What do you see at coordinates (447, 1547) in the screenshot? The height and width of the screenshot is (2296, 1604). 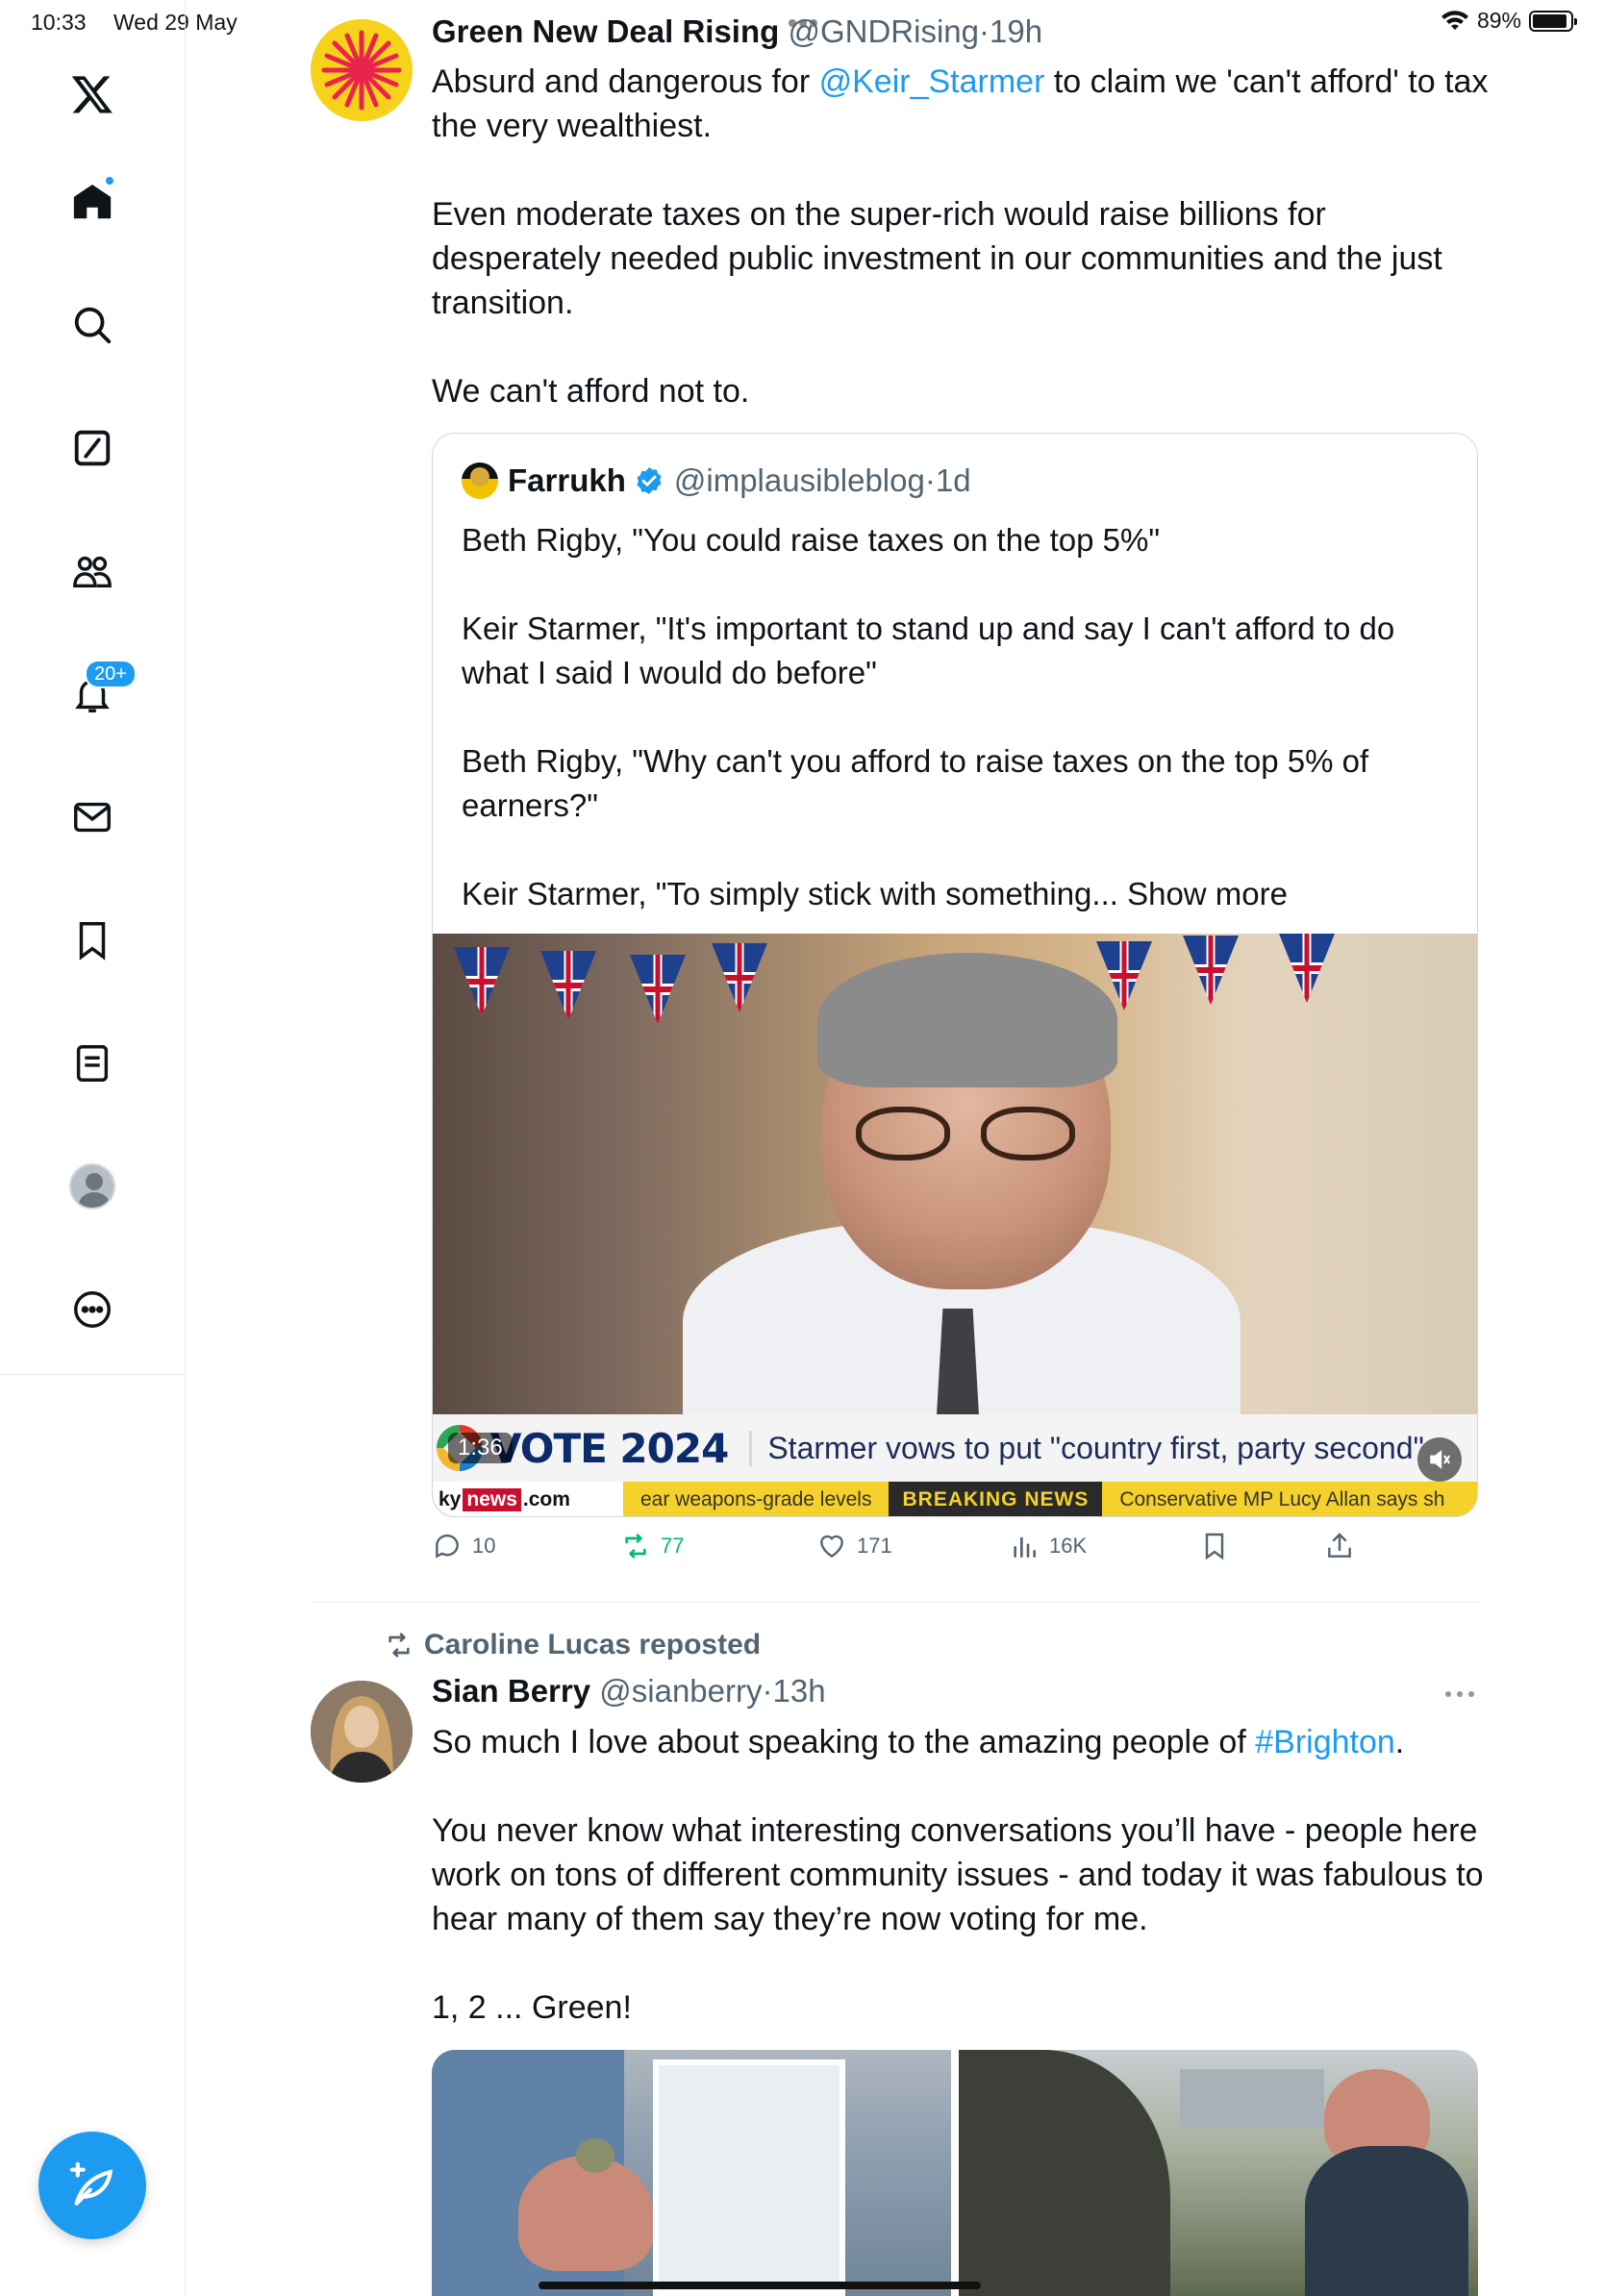 I see `reply-icon` at bounding box center [447, 1547].